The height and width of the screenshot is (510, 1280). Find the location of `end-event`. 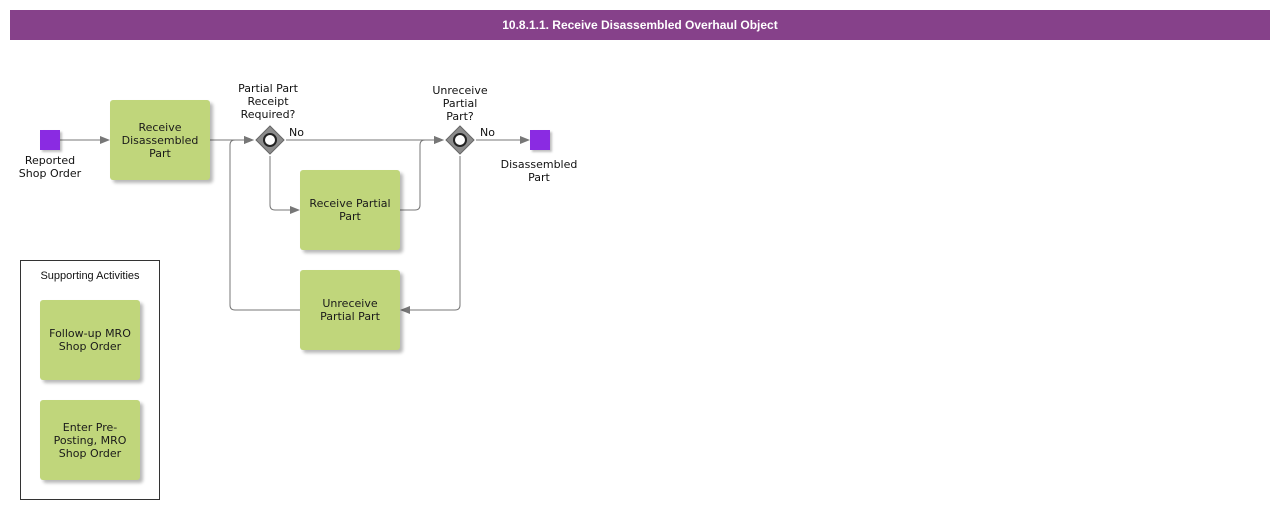

end-event is located at coordinates (540, 140).